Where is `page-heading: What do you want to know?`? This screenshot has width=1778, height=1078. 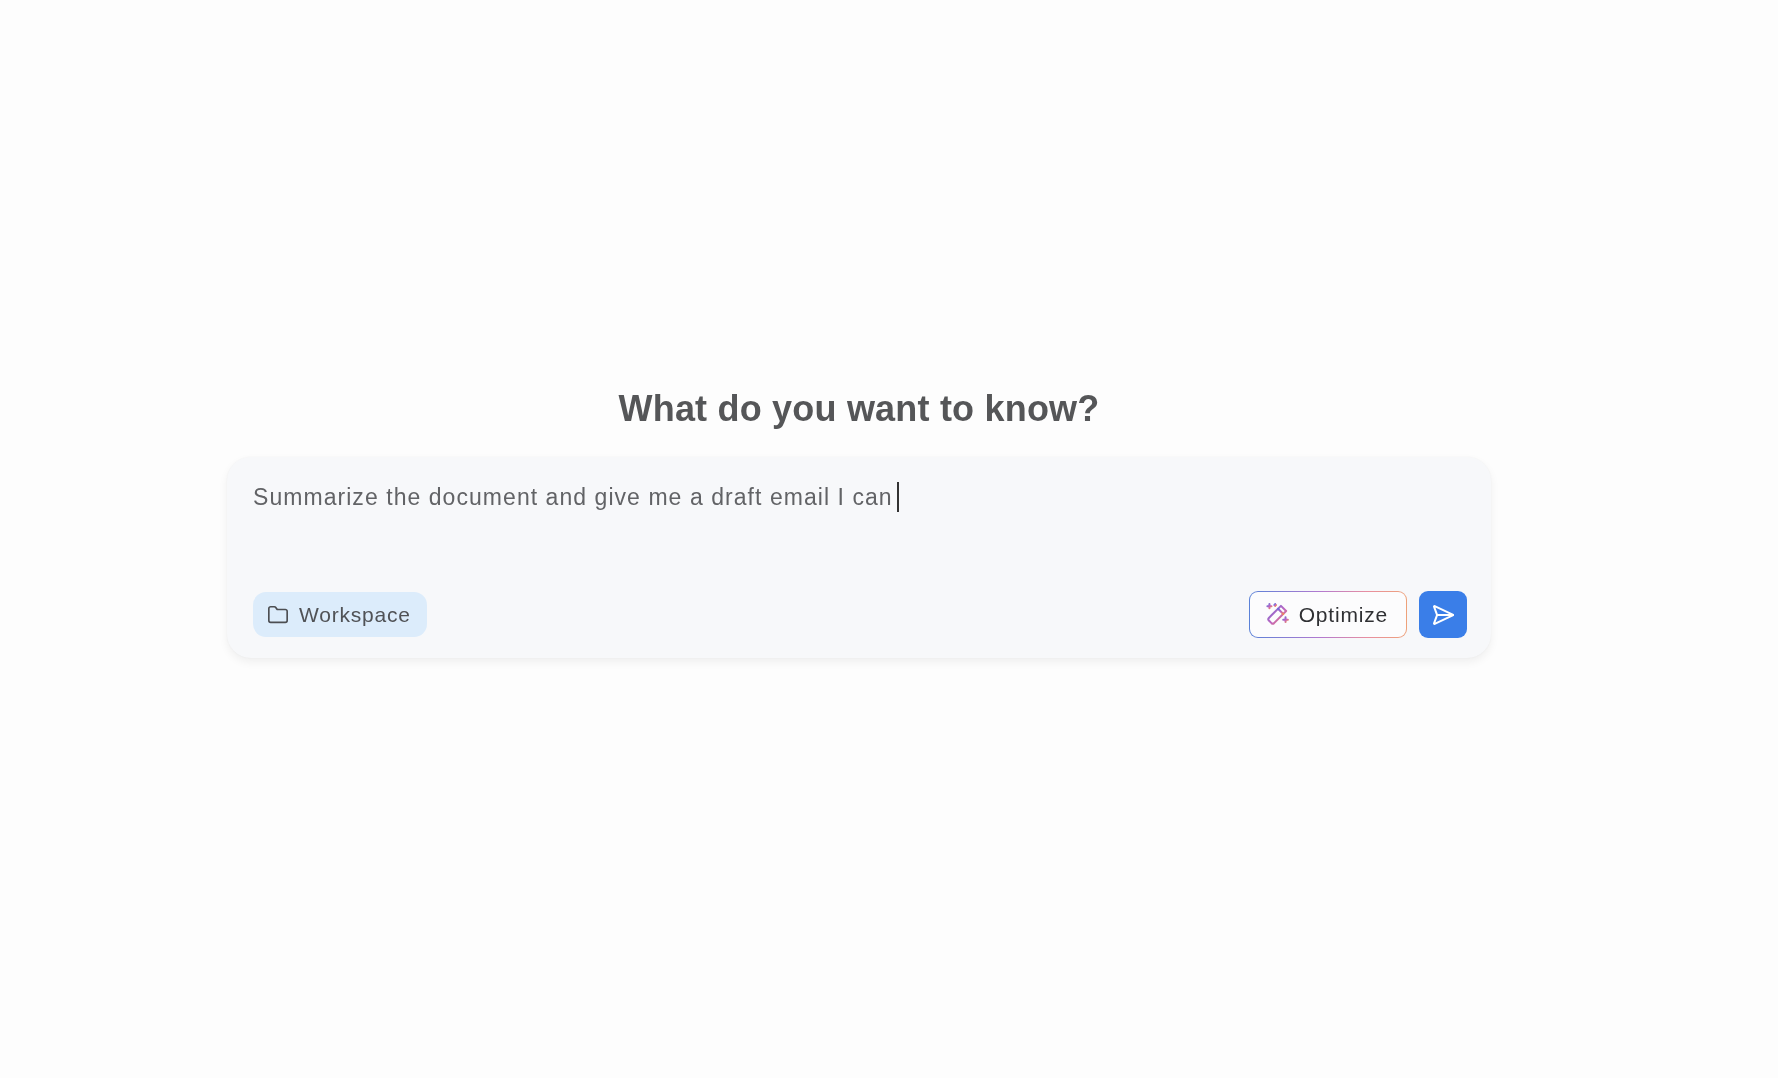
page-heading: What do you want to know? is located at coordinates (859, 409).